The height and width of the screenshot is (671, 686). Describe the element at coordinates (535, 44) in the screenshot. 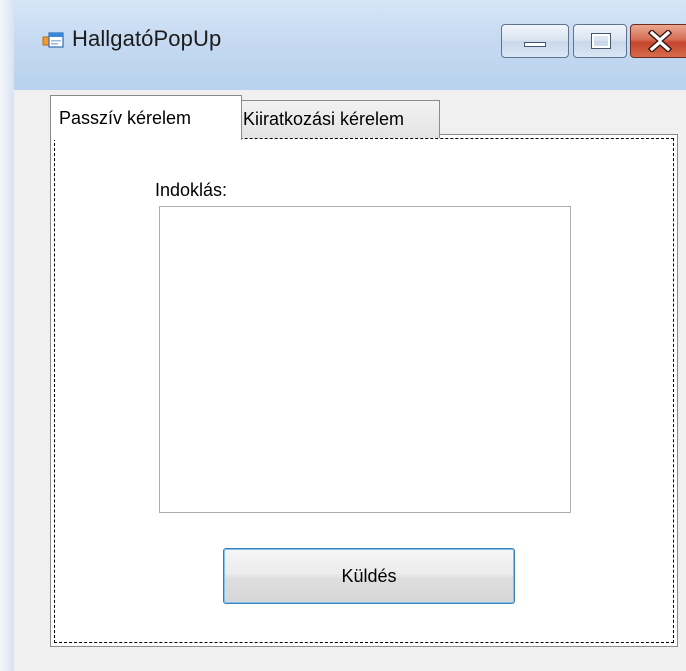

I see `minimize-icon` at that location.